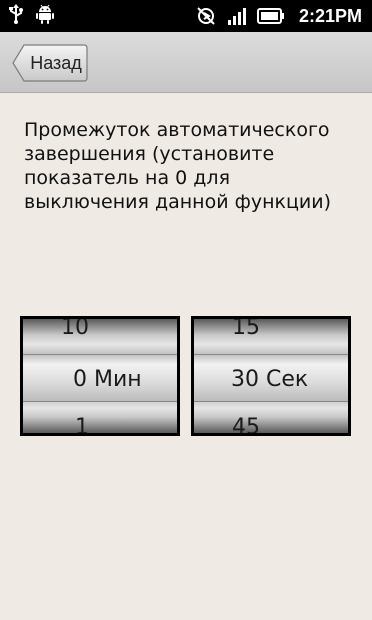  I want to click on minutes-current-value: 0 Мин, so click(107, 379).